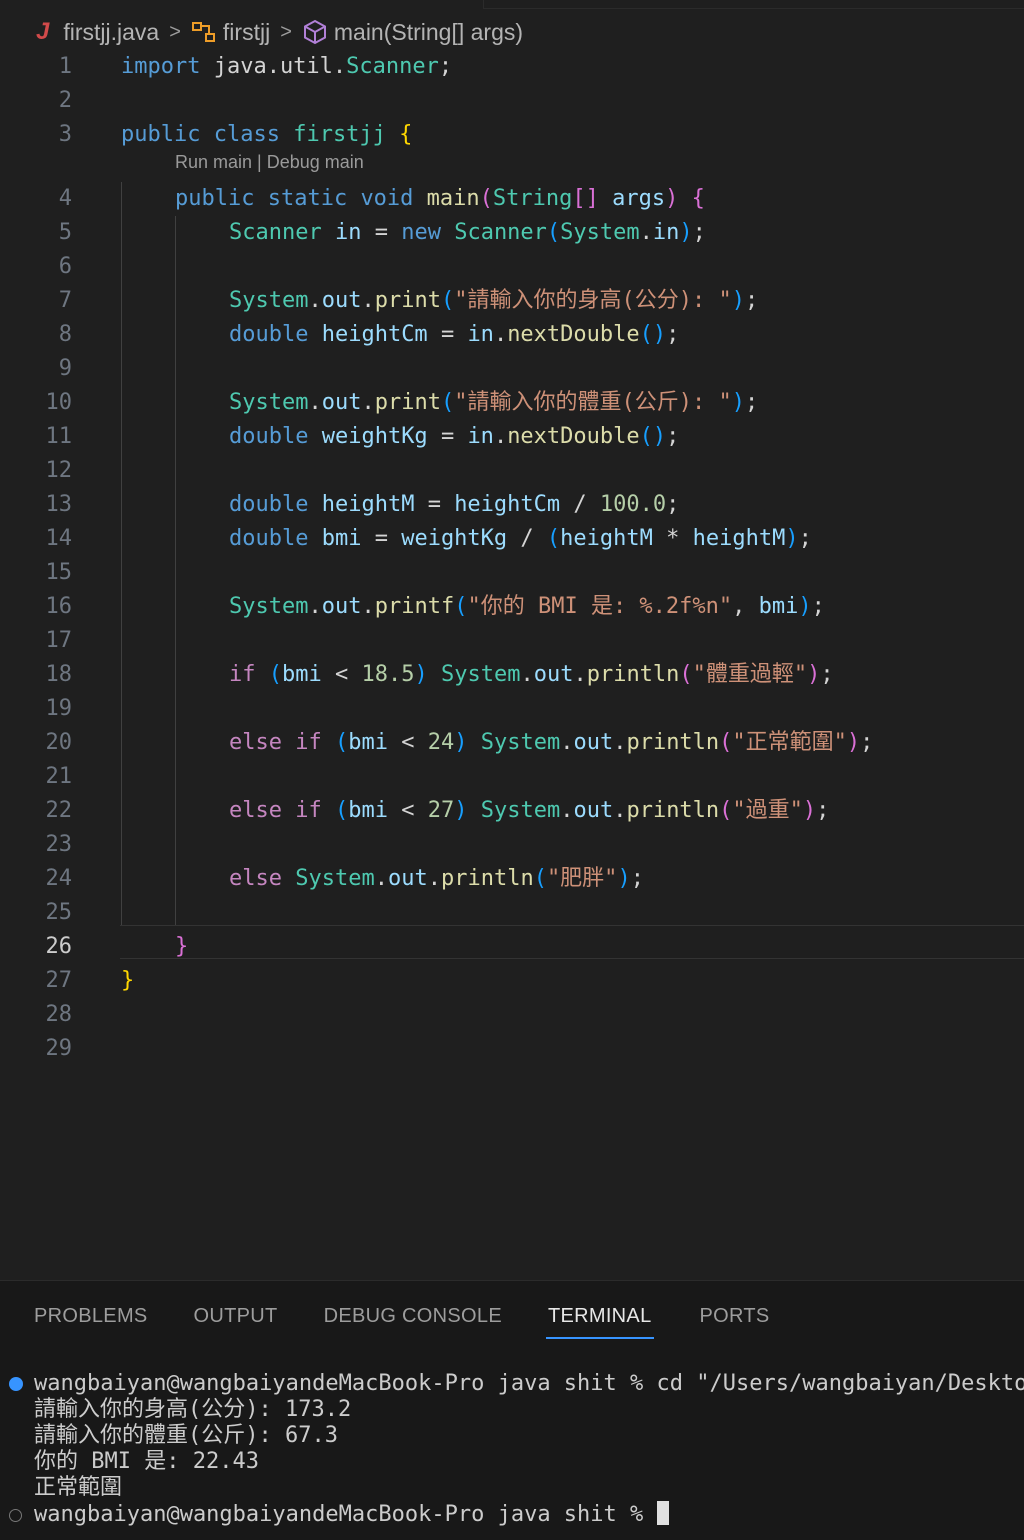 This screenshot has width=1024, height=1540. Describe the element at coordinates (512, 301) in the screenshot. I see `code-line: 7 System.out.print("請輸入你的身高(公分): ");` at that location.